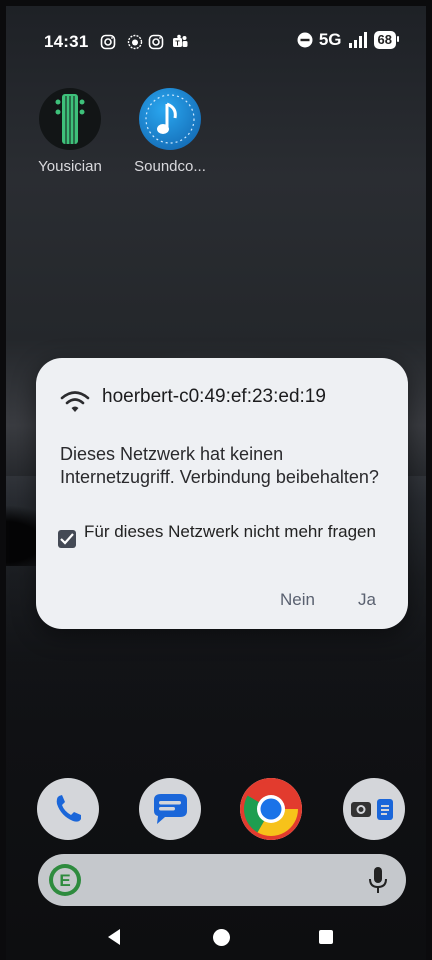 The height and width of the screenshot is (960, 432). I want to click on ecosia-logo-icon: E, so click(65, 880).